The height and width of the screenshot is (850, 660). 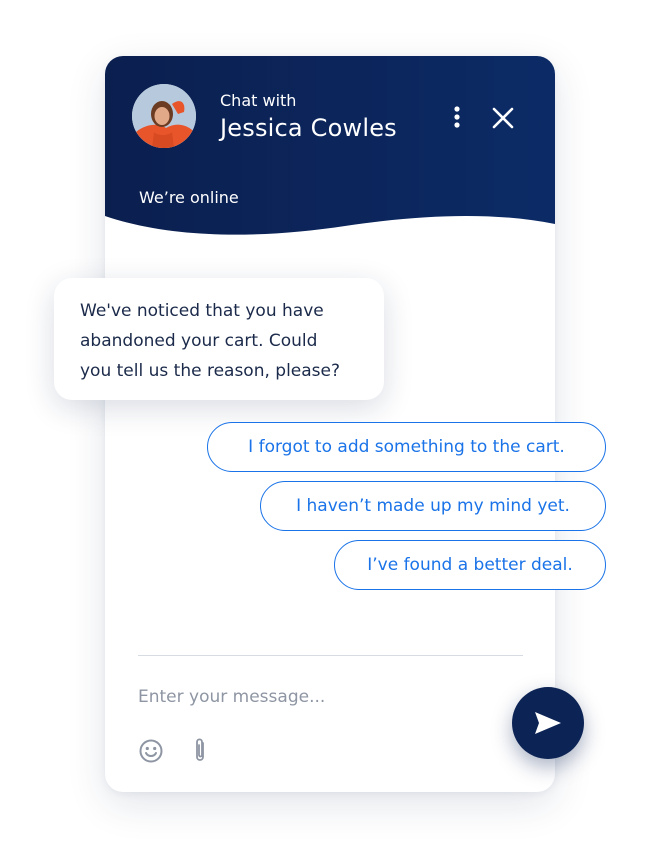 I want to click on send-button, so click(x=548, y=723).